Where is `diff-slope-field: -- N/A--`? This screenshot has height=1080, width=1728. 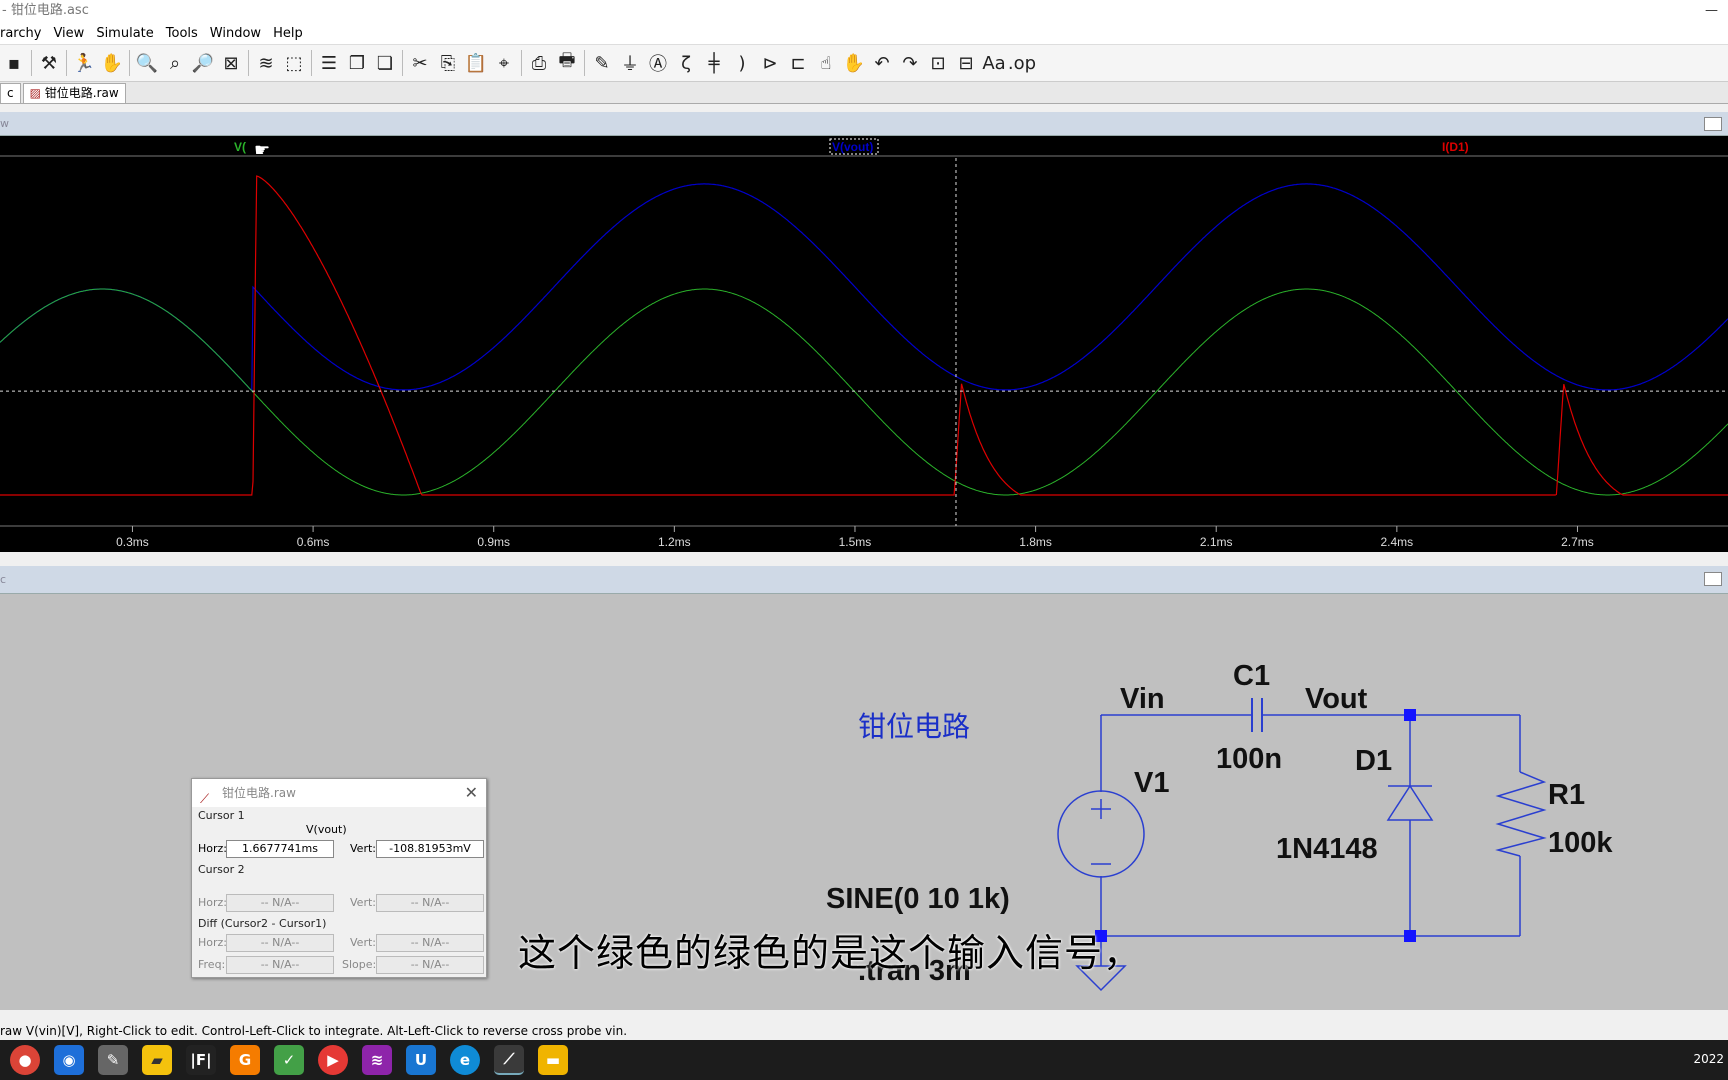
diff-slope-field: -- N/A-- is located at coordinates (430, 965).